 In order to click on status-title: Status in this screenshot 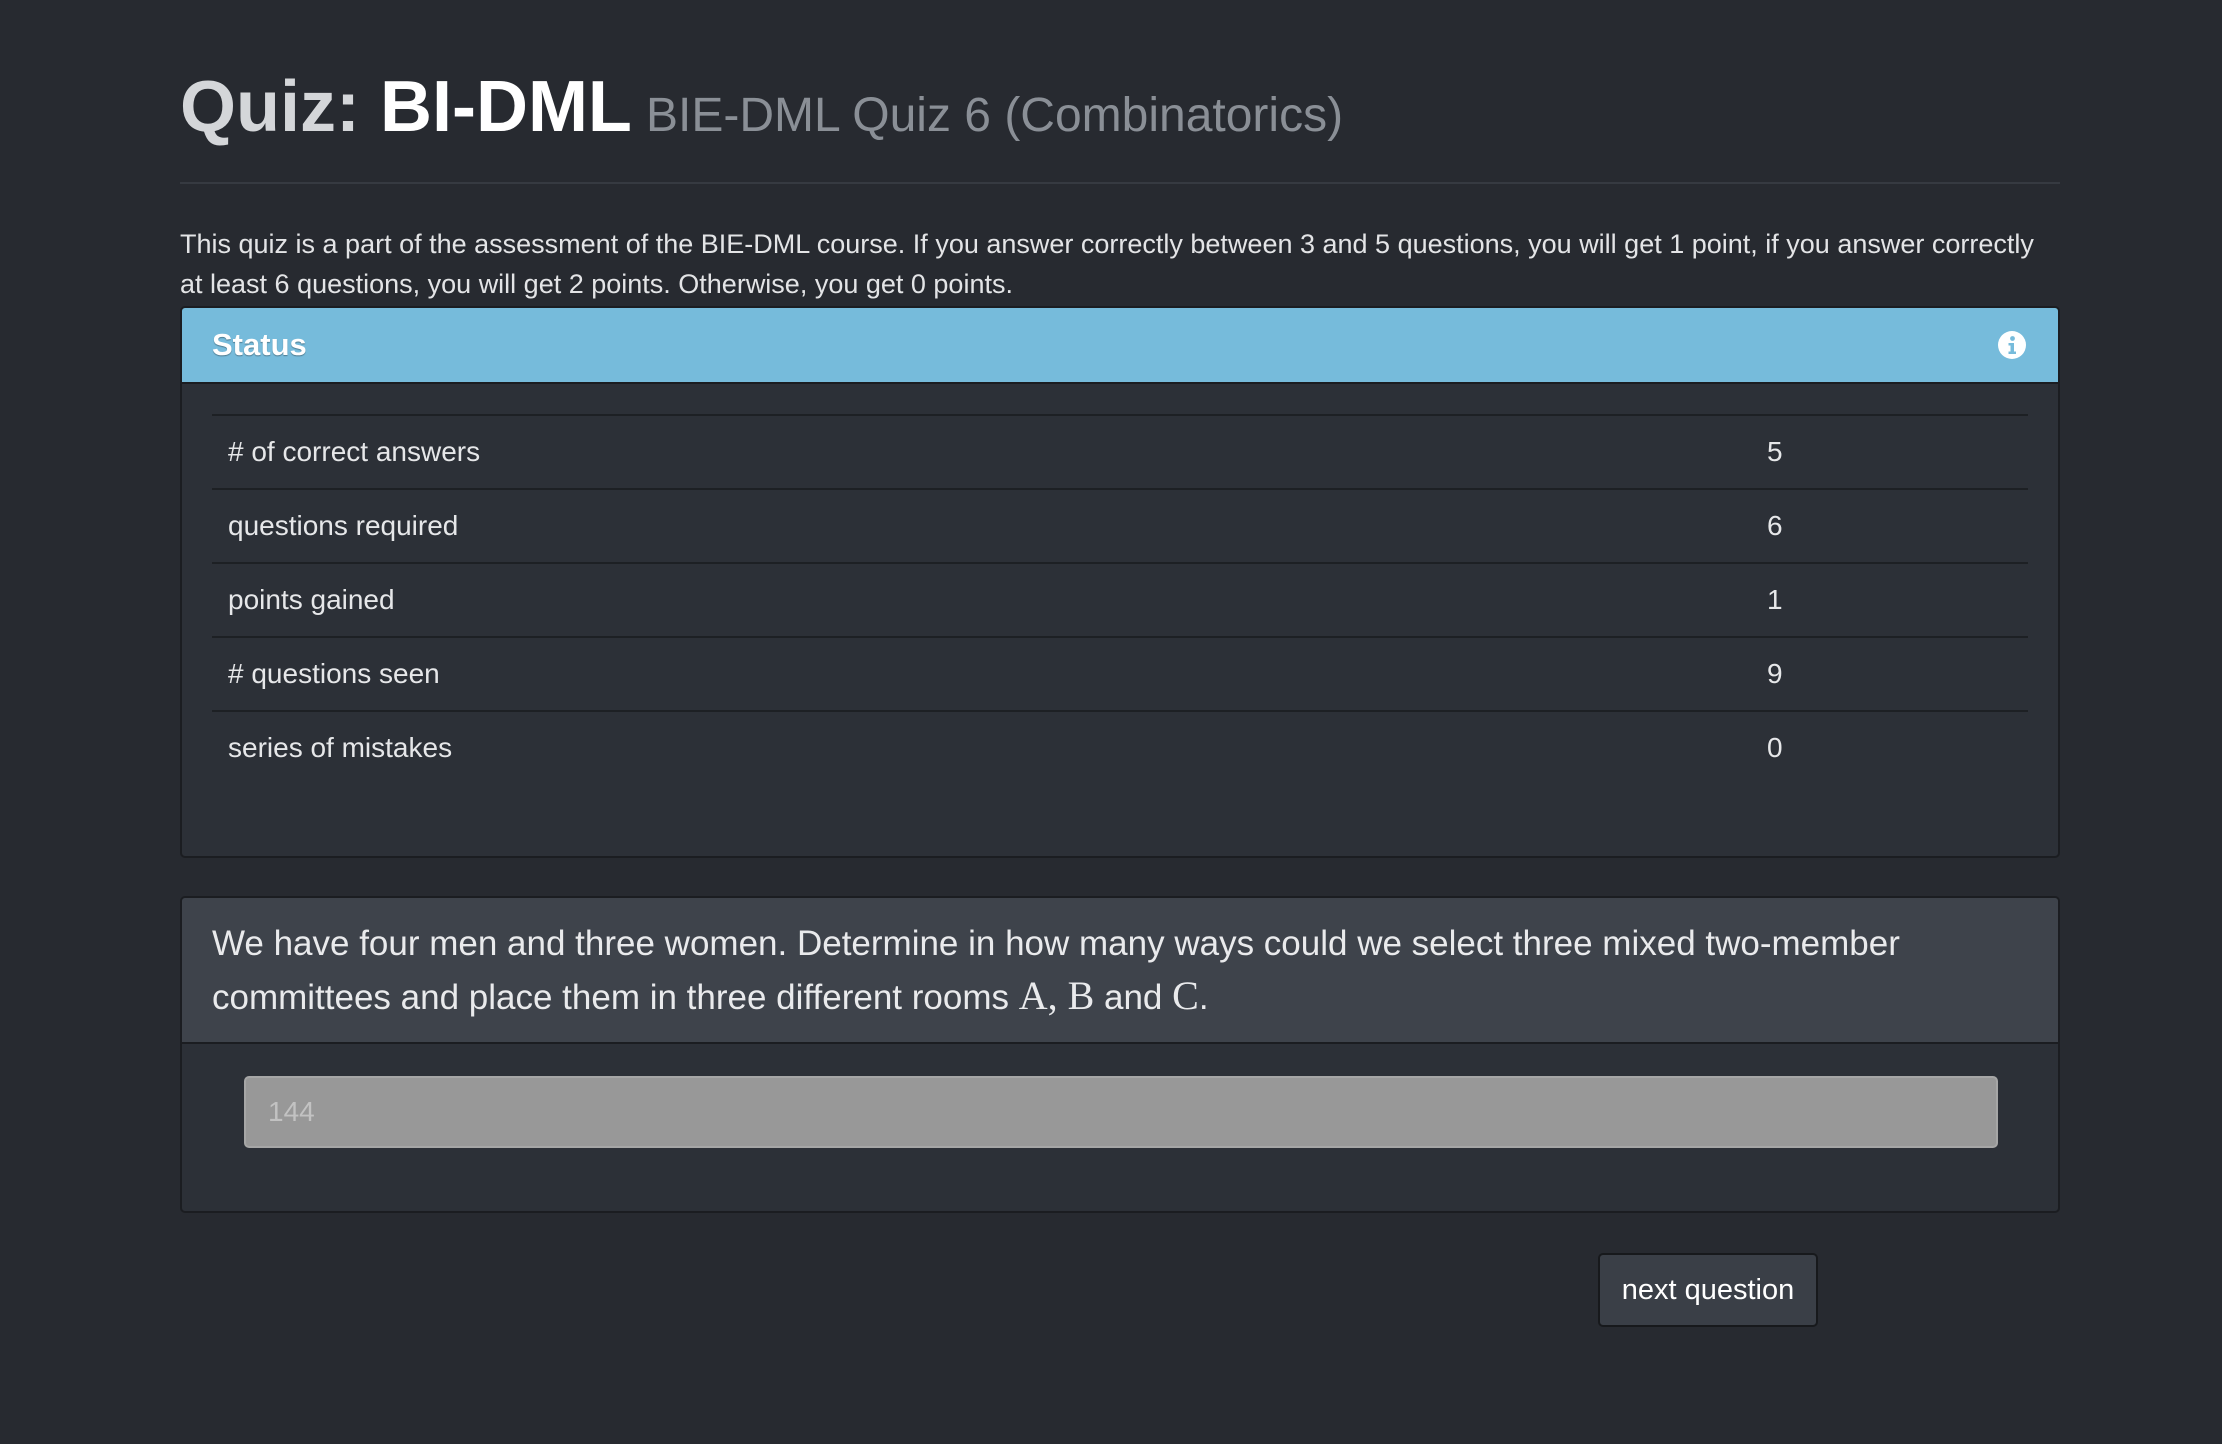, I will do `click(259, 344)`.